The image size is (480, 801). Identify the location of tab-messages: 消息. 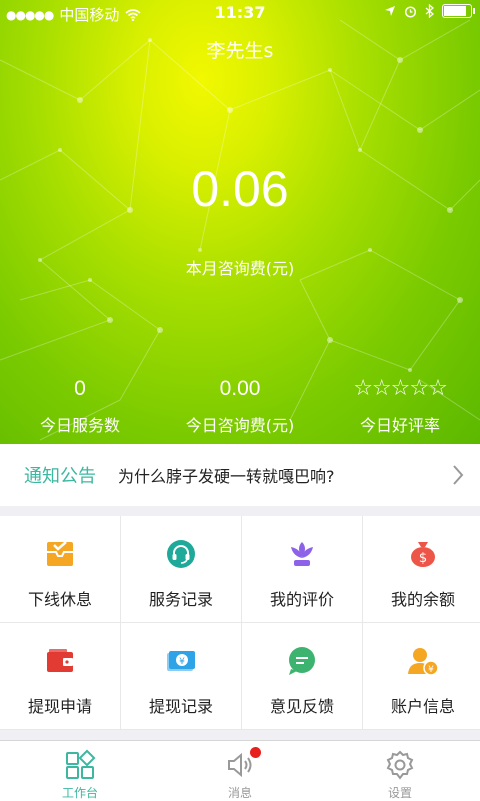
(240, 771).